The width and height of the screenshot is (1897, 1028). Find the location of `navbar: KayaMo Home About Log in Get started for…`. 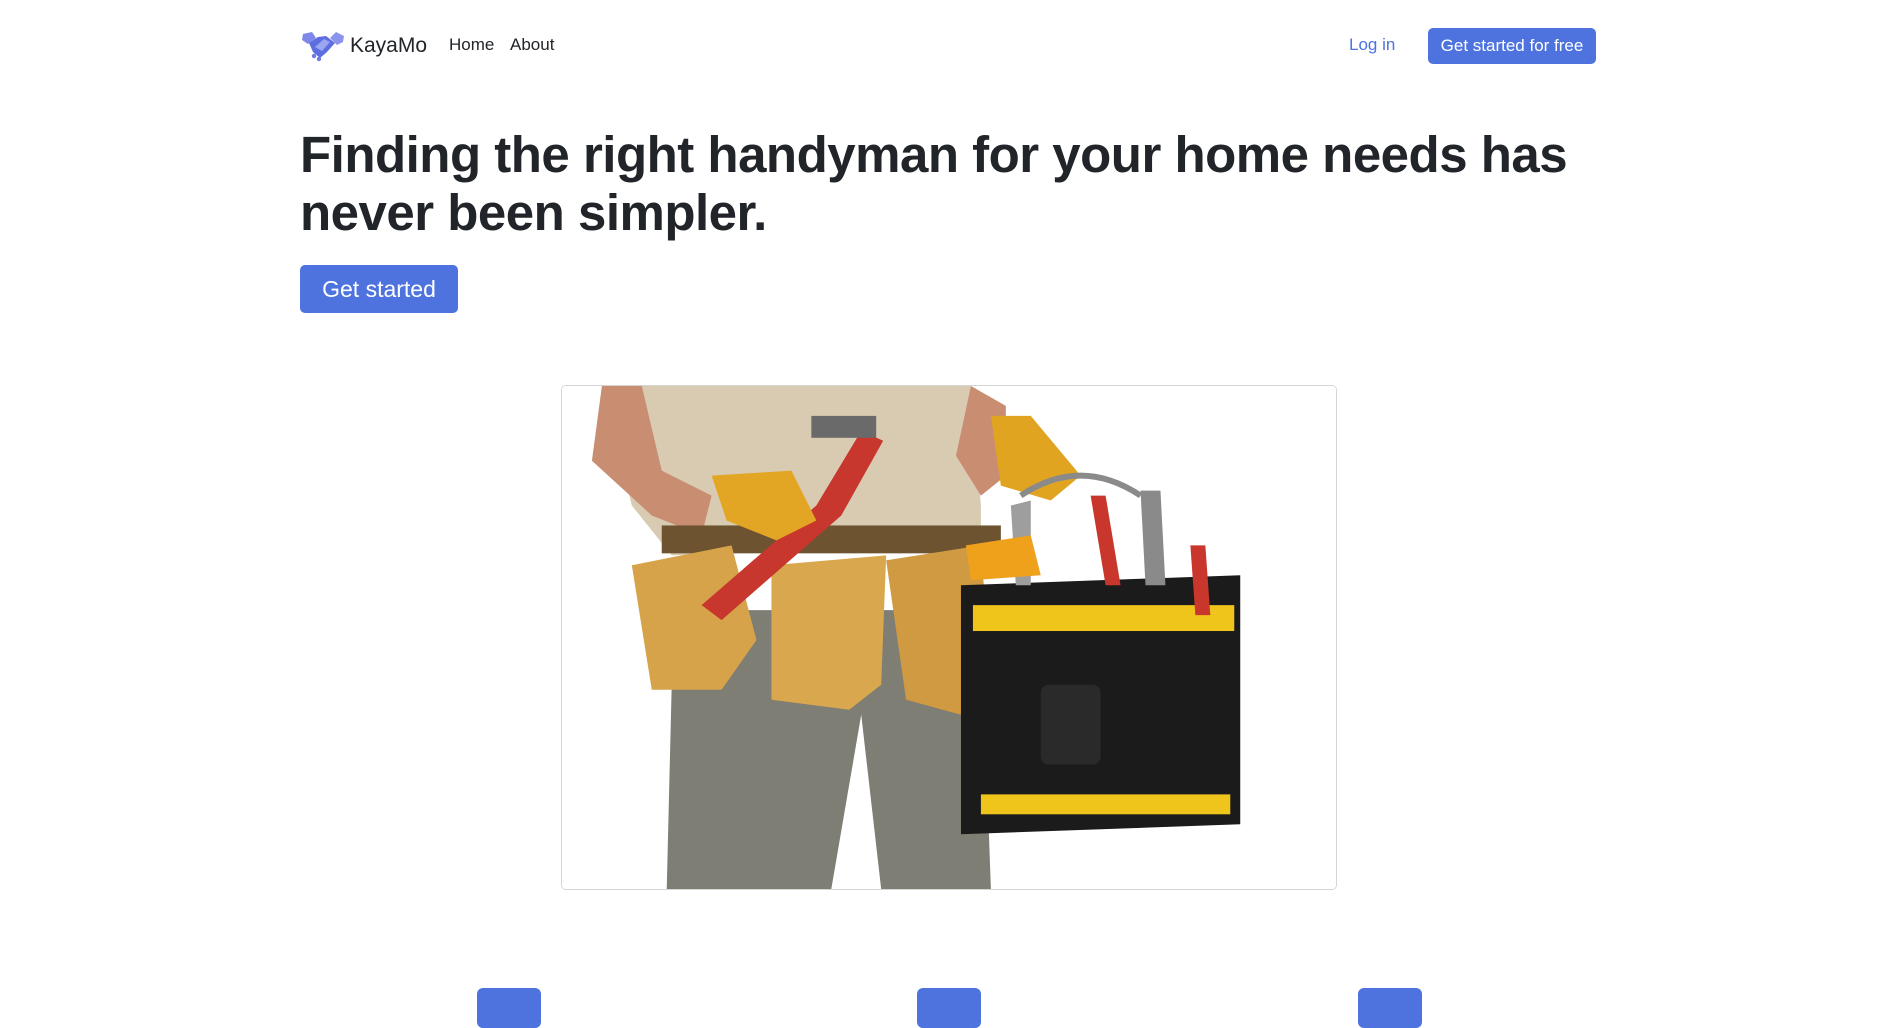

navbar: KayaMo Home About Log in Get started for… is located at coordinates (948, 46).